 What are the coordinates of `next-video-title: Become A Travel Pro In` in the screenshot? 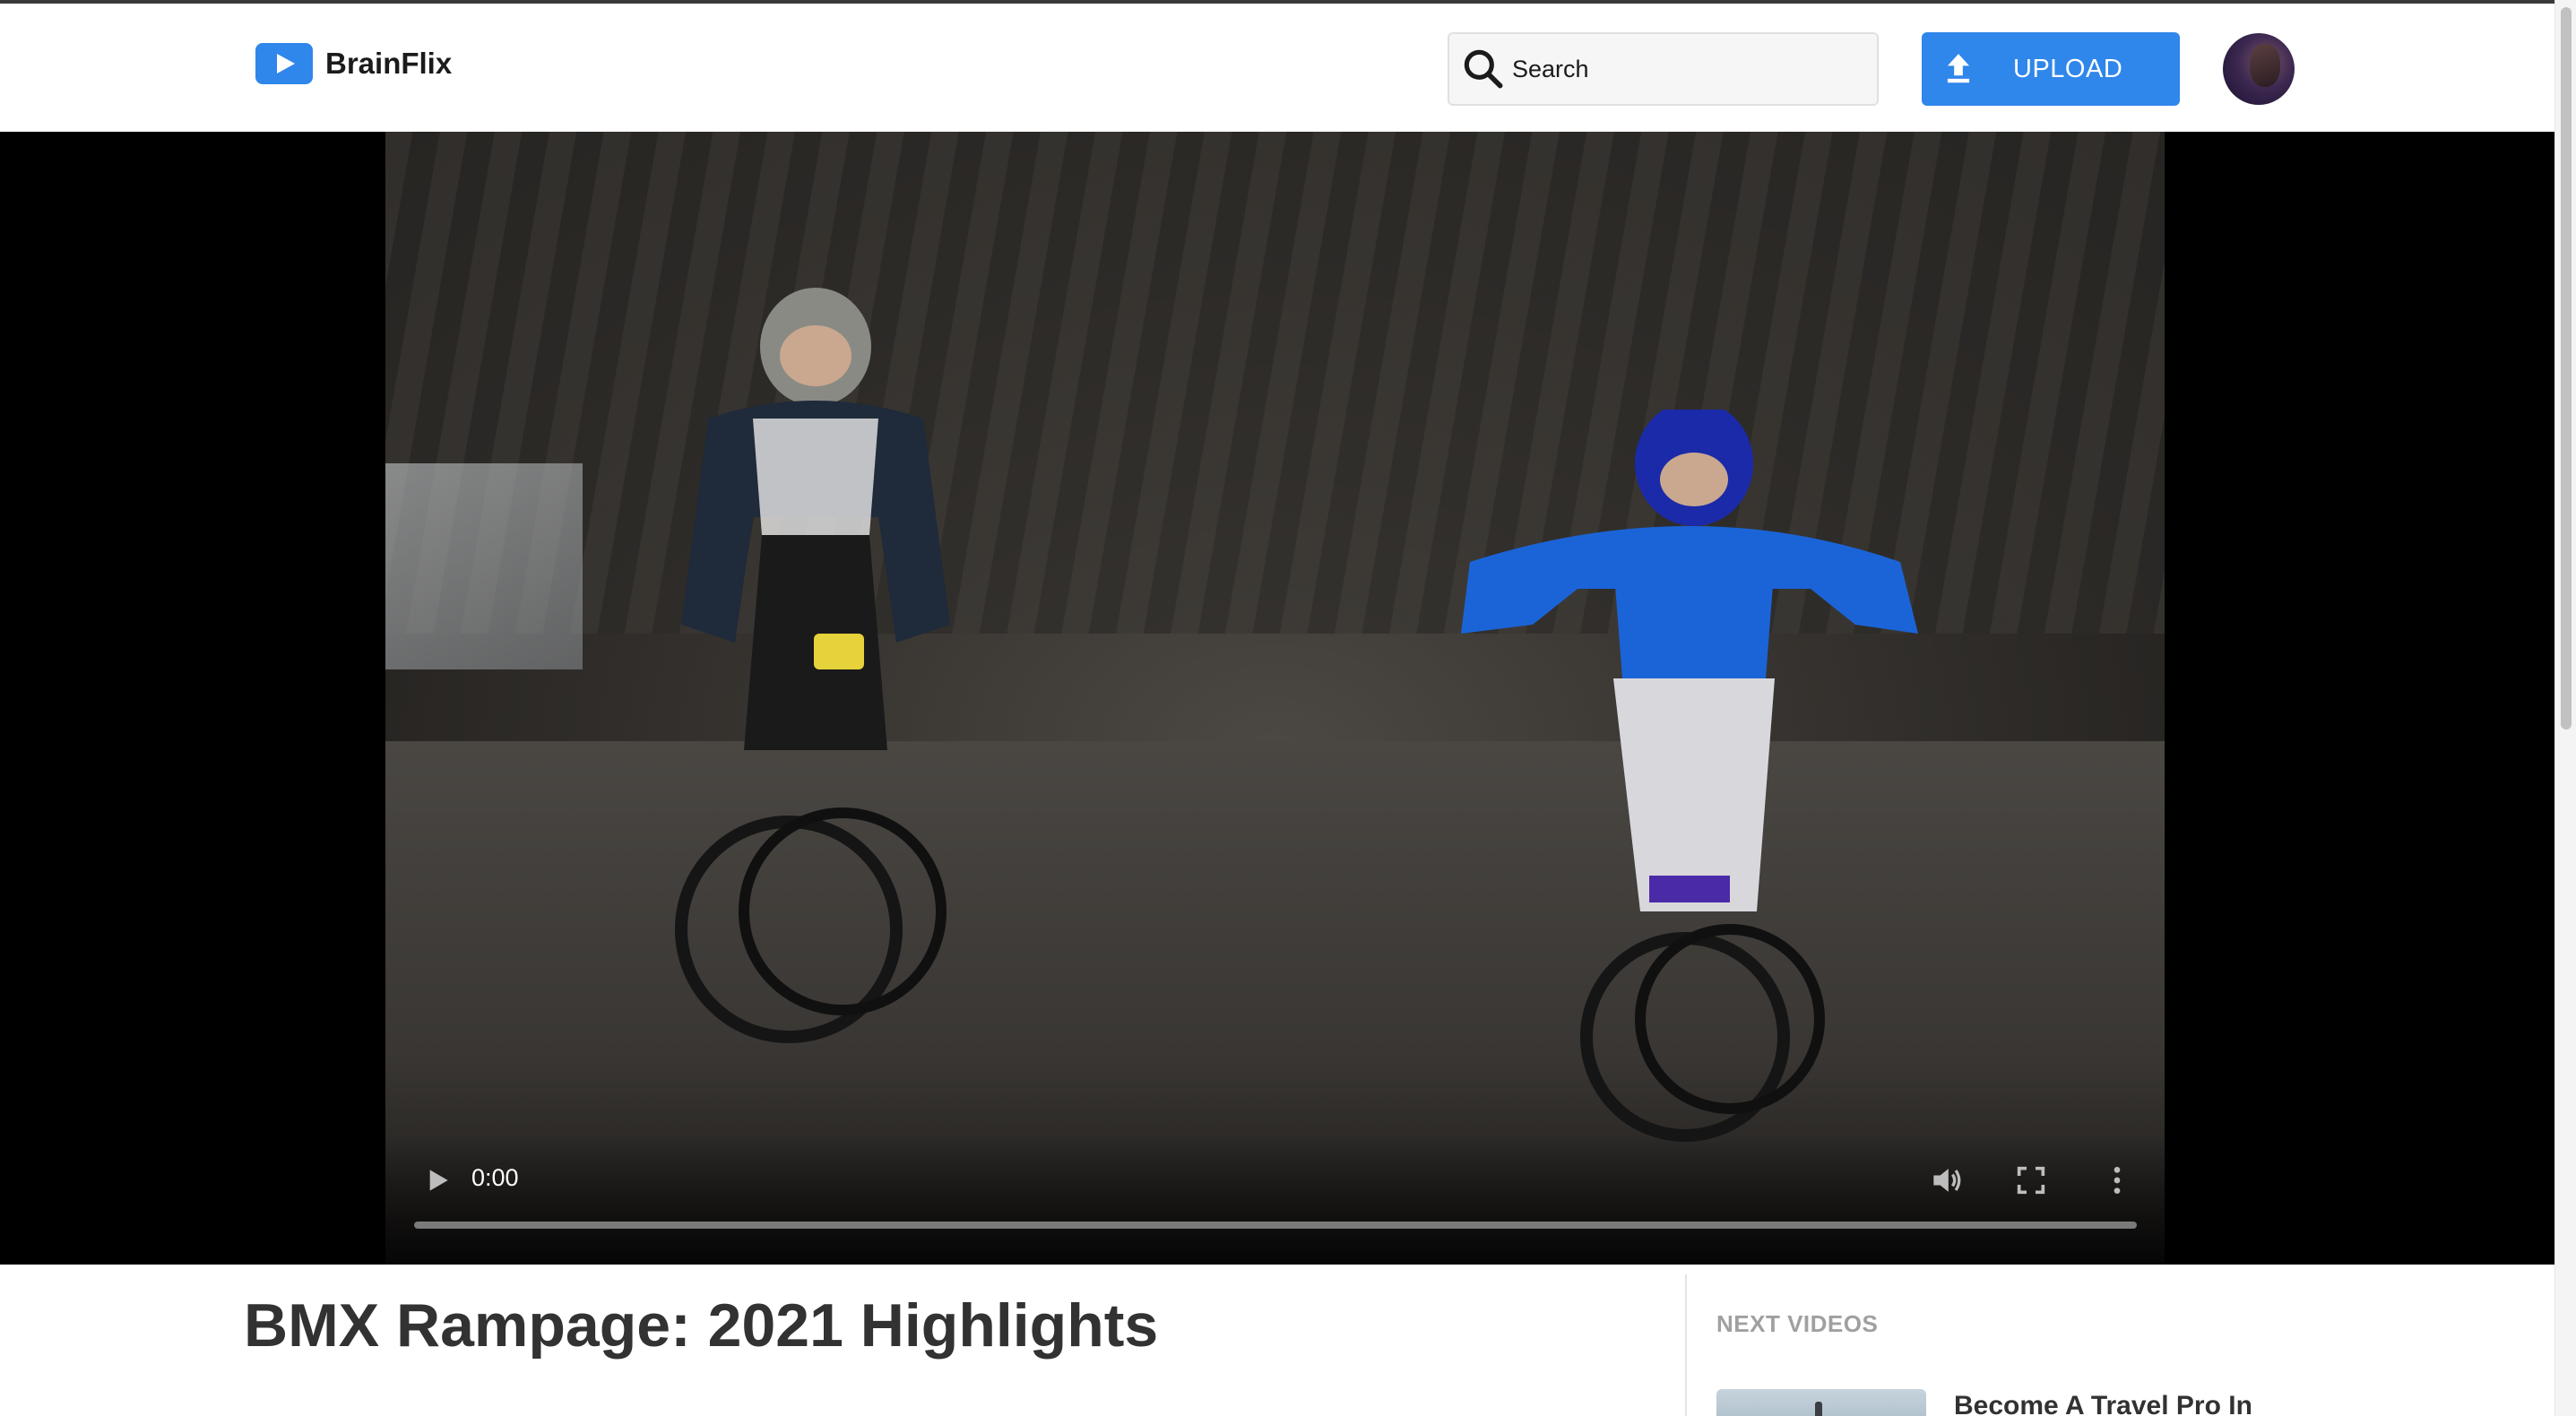 It's located at (2103, 1403).